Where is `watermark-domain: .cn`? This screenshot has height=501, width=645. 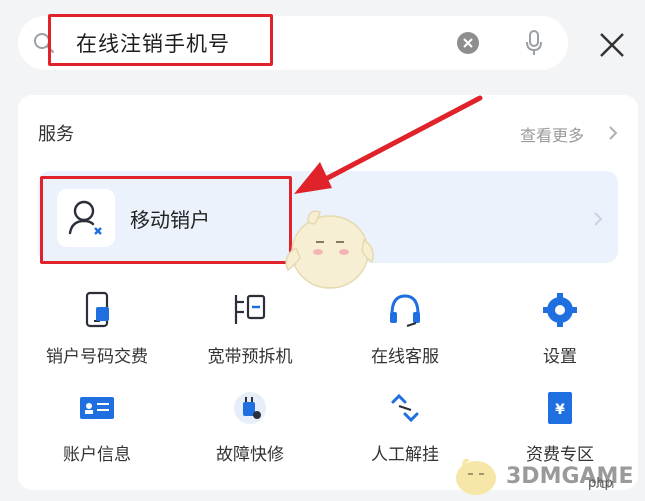 watermark-domain: .cn is located at coordinates (605, 484).